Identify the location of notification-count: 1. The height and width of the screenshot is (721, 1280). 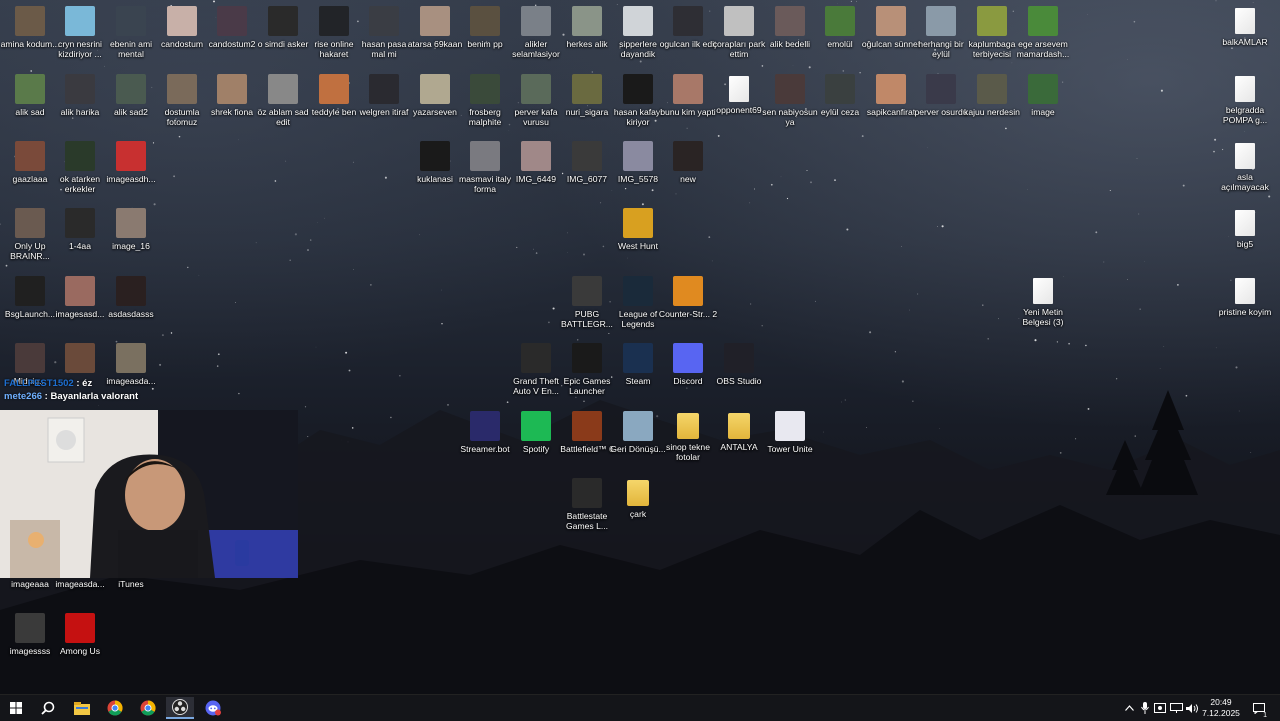
(1265, 715).